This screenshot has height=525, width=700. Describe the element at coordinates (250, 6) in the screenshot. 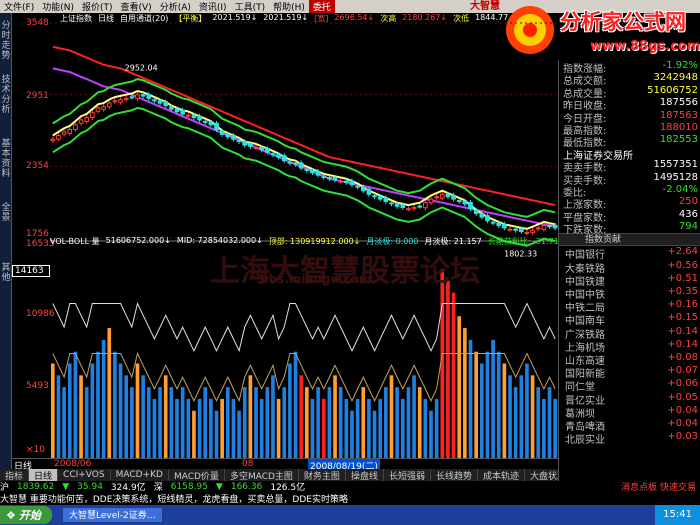

I see `menu-item: 工具(T)` at that location.